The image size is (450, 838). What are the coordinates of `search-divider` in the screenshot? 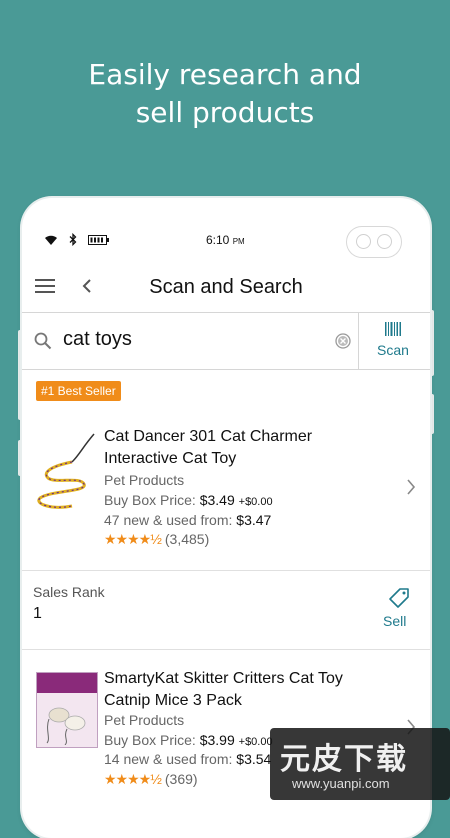 It's located at (358, 341).